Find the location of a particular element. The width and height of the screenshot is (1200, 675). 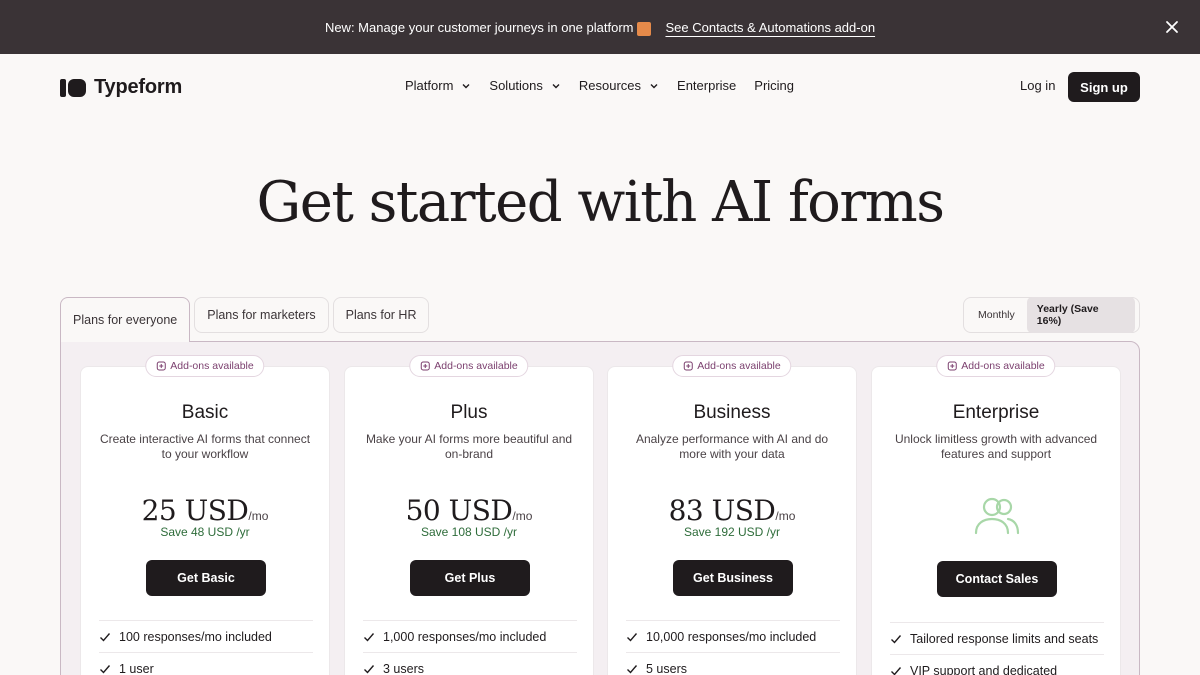

feature-label: 100 responses/mo included is located at coordinates (195, 636).